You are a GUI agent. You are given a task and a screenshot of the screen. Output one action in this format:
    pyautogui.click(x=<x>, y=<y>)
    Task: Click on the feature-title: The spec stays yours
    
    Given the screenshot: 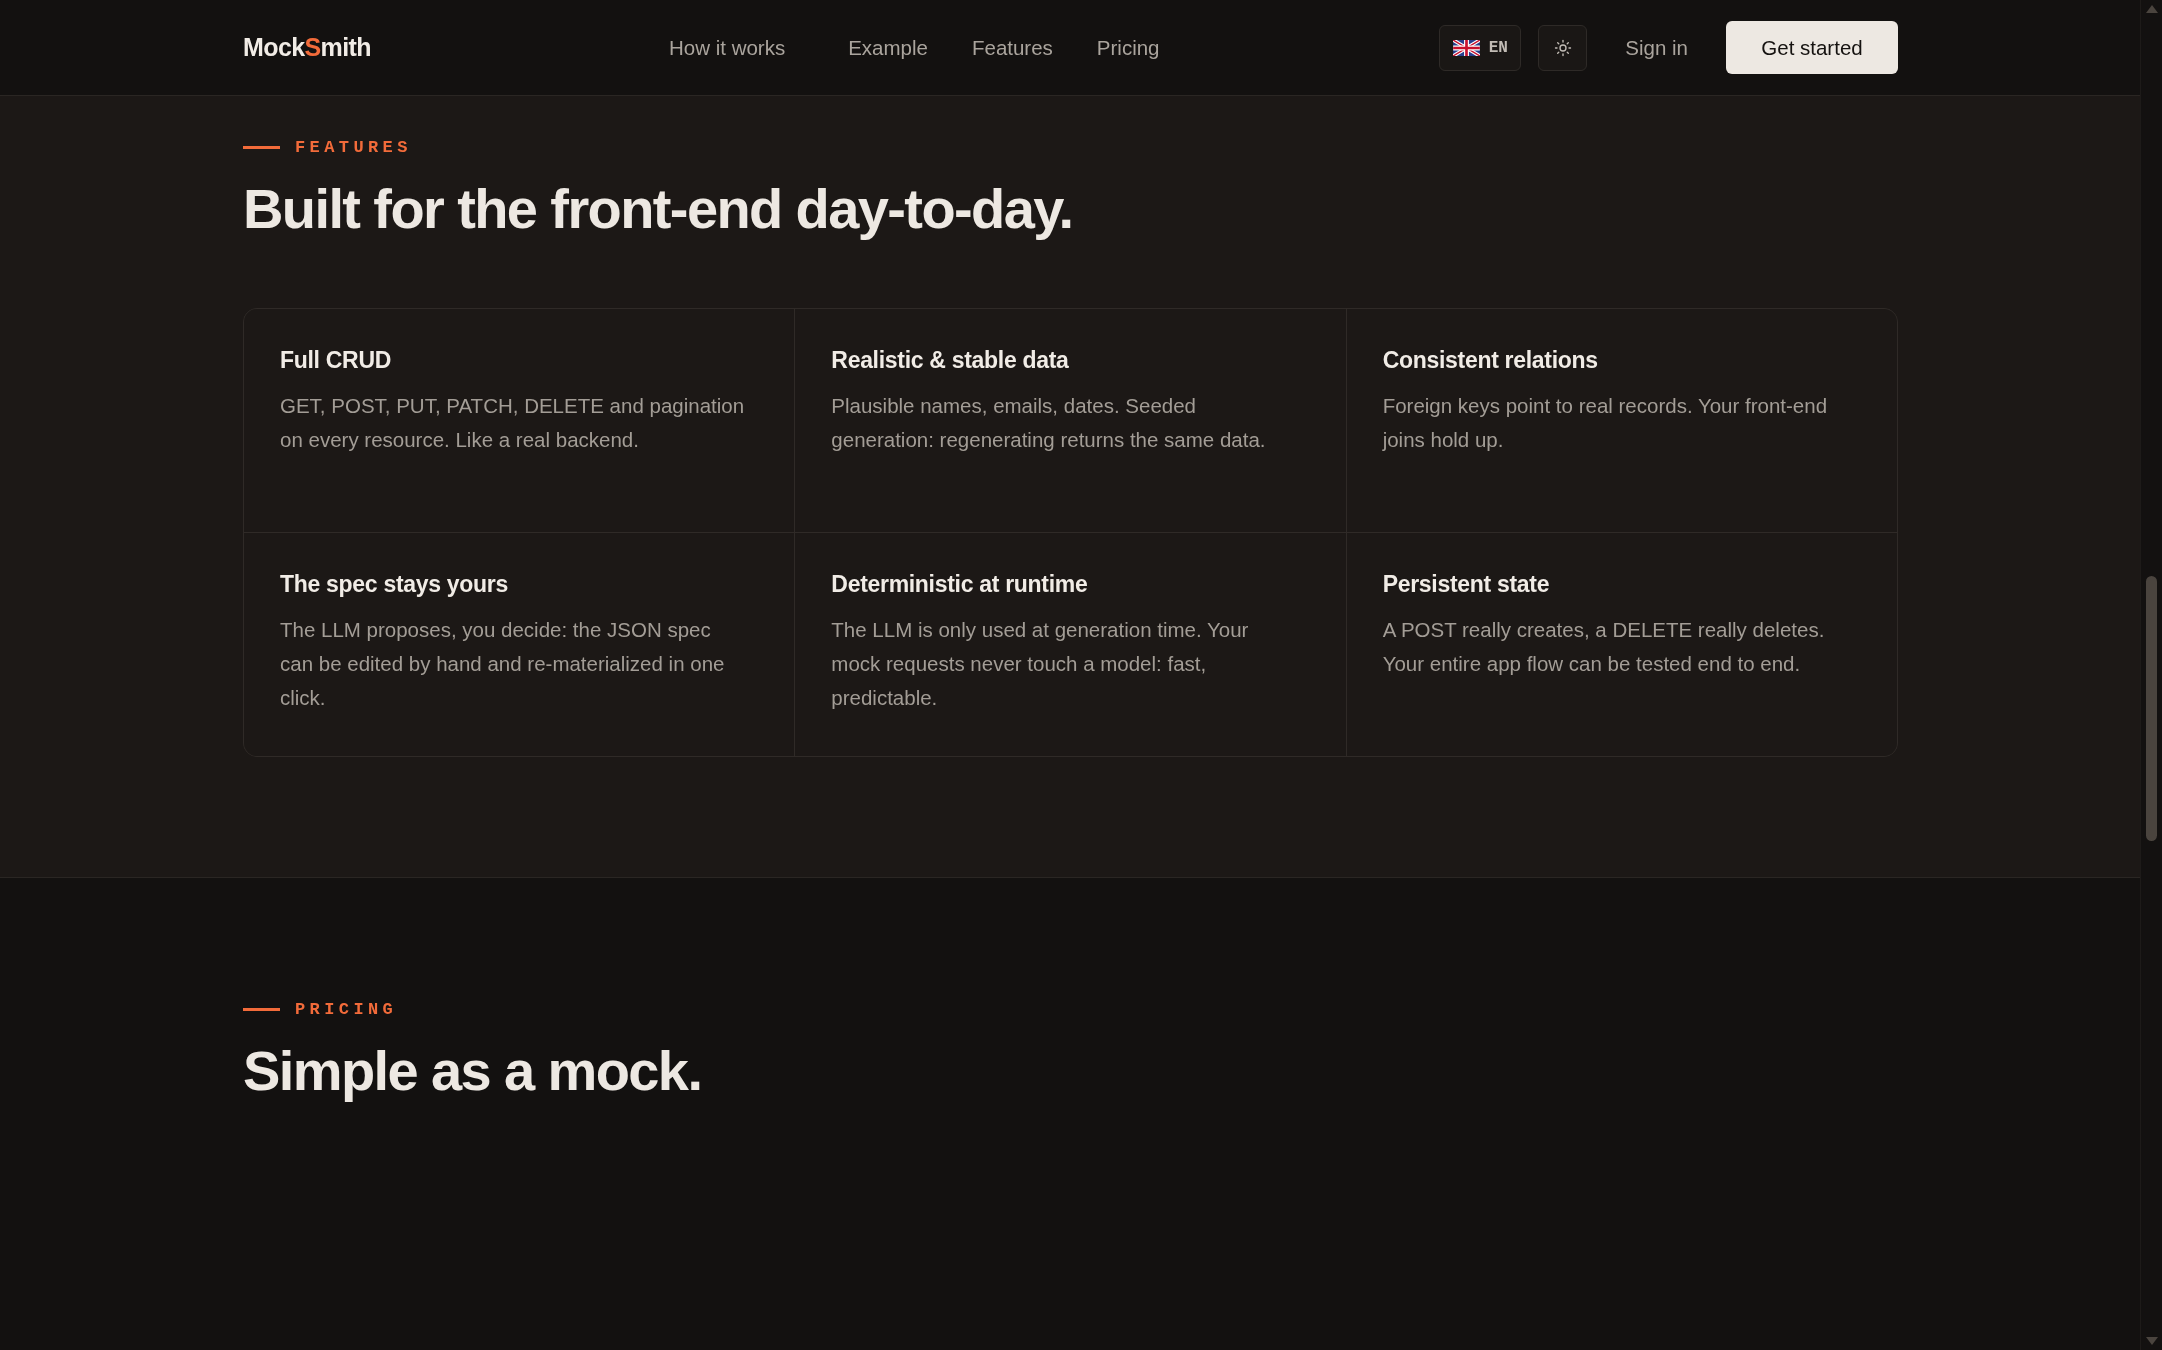 What is the action you would take?
    pyautogui.click(x=394, y=585)
    